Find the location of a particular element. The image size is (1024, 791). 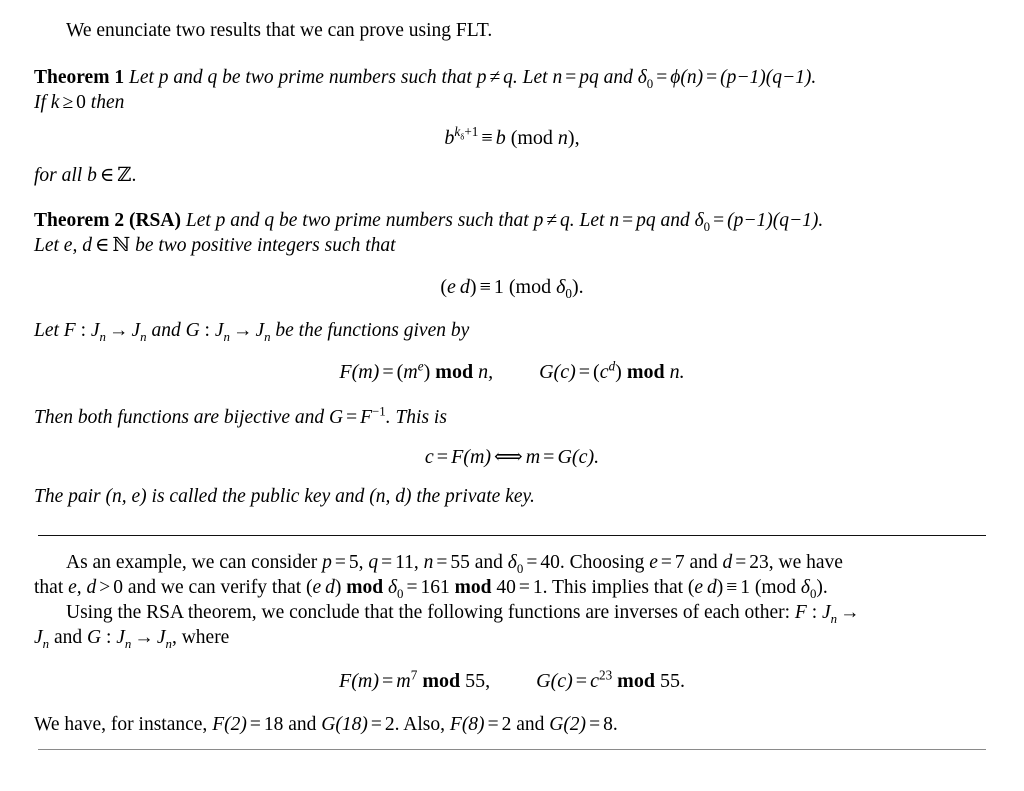

rsa-set-J-2-sub: n is located at coordinates (46, 643).